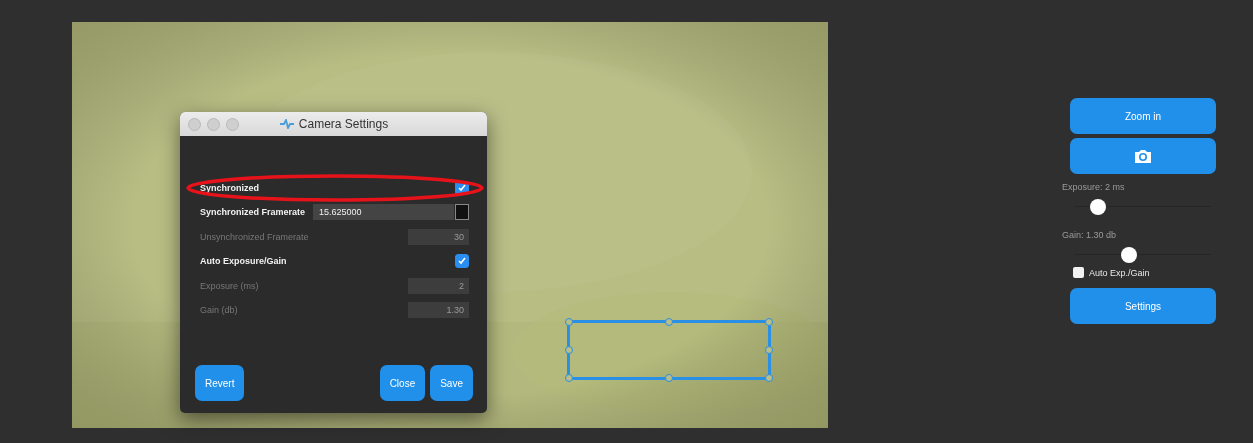 The width and height of the screenshot is (1253, 443). I want to click on zoom-in-button: Zoom in, so click(1143, 116).